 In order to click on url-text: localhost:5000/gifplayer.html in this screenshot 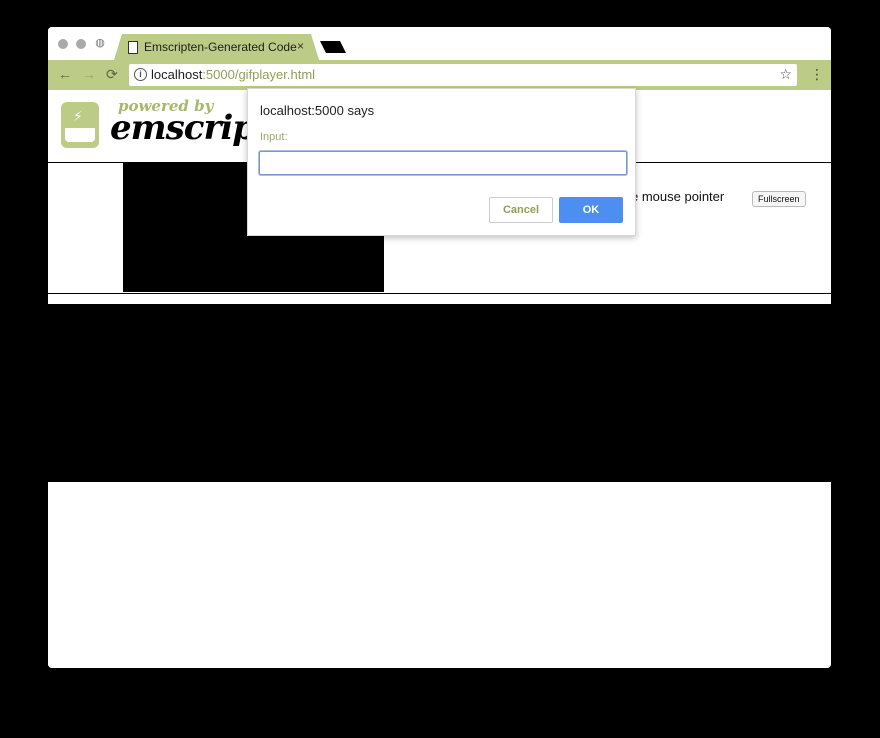, I will do `click(233, 74)`.